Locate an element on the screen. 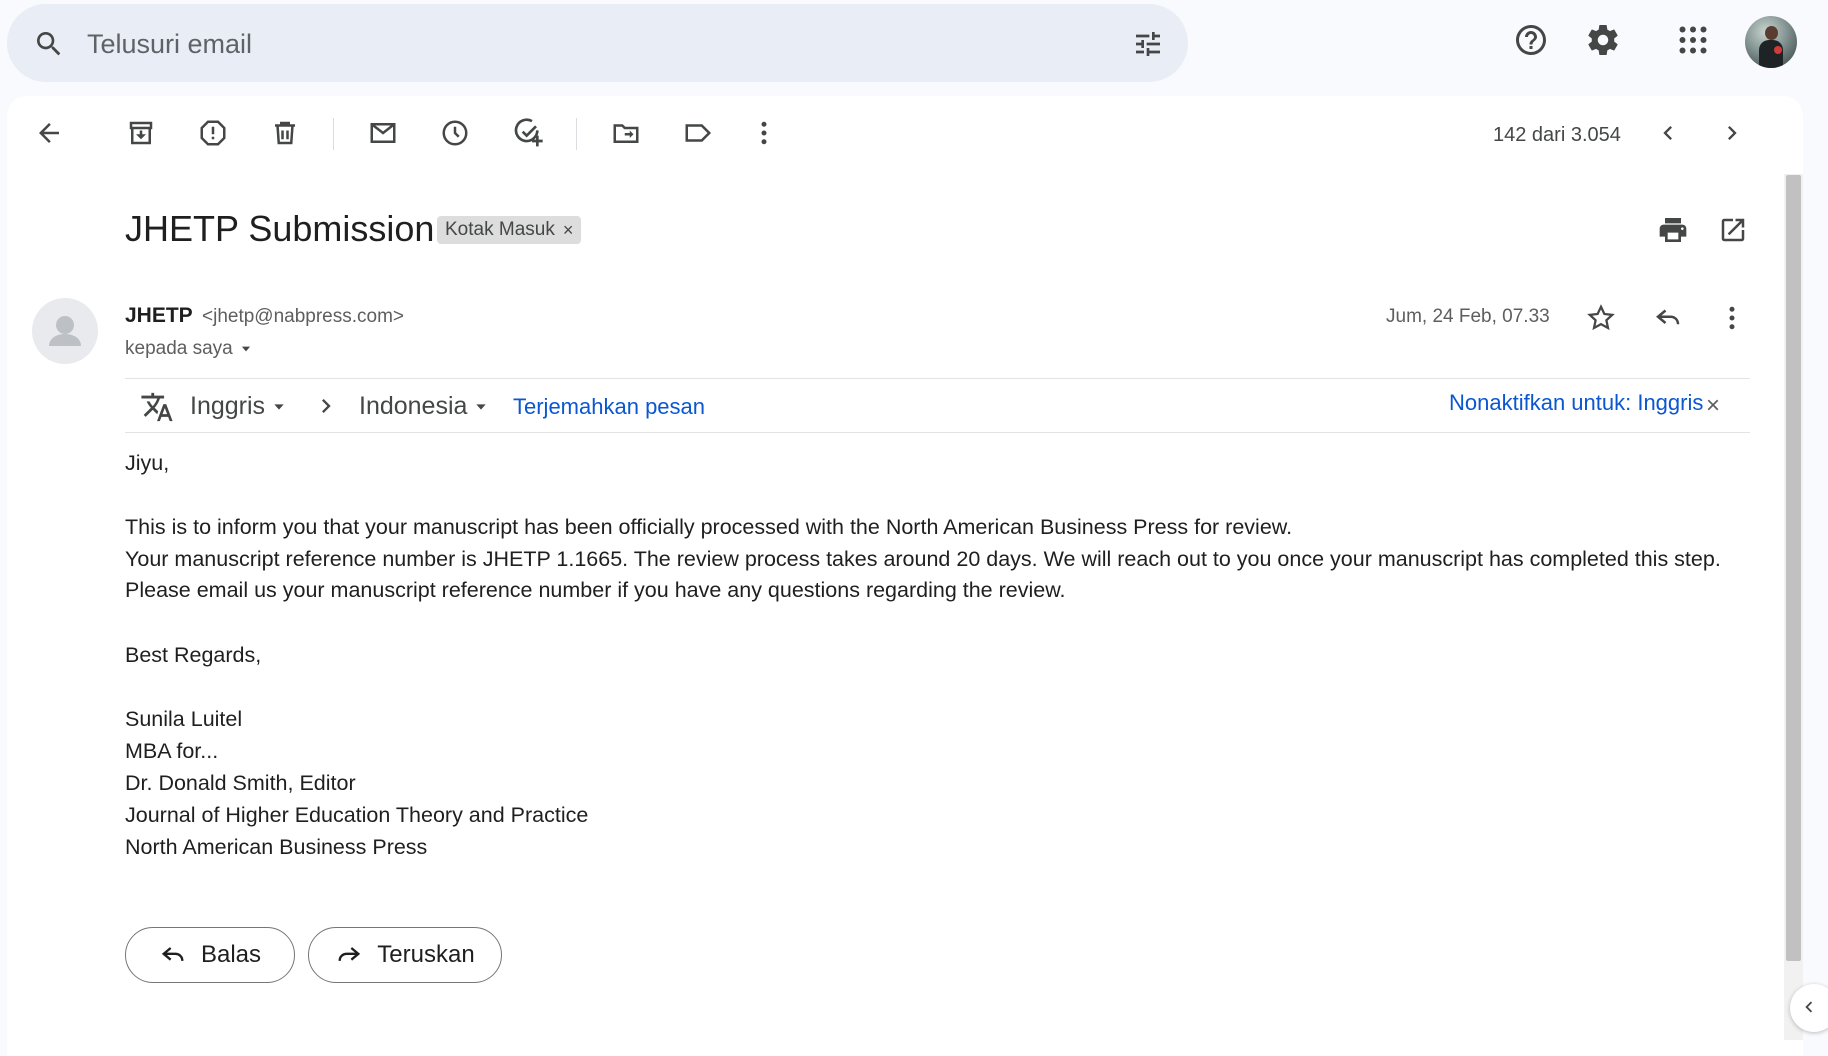 This screenshot has height=1056, width=1828. inbox-label-chip: Kotak Masuk × is located at coordinates (509, 230).